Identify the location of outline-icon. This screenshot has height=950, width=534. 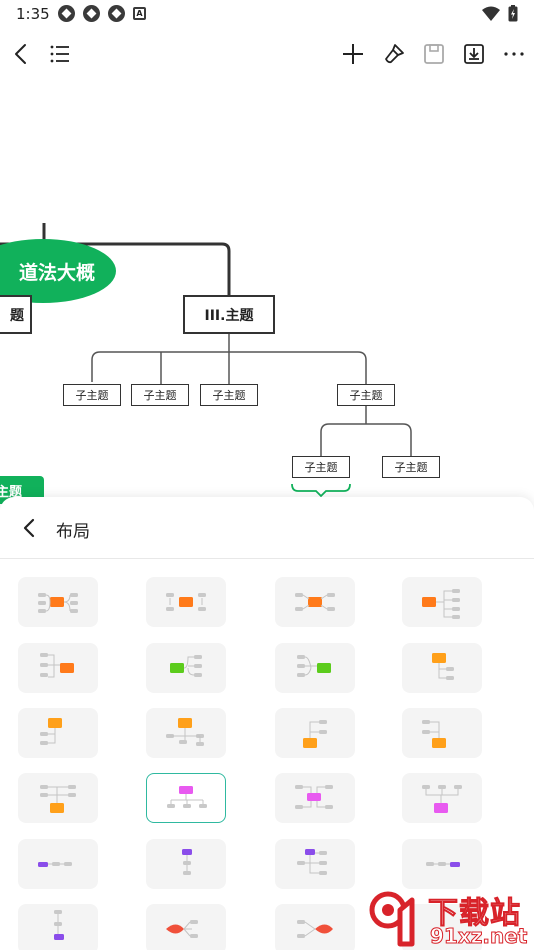
(59, 54).